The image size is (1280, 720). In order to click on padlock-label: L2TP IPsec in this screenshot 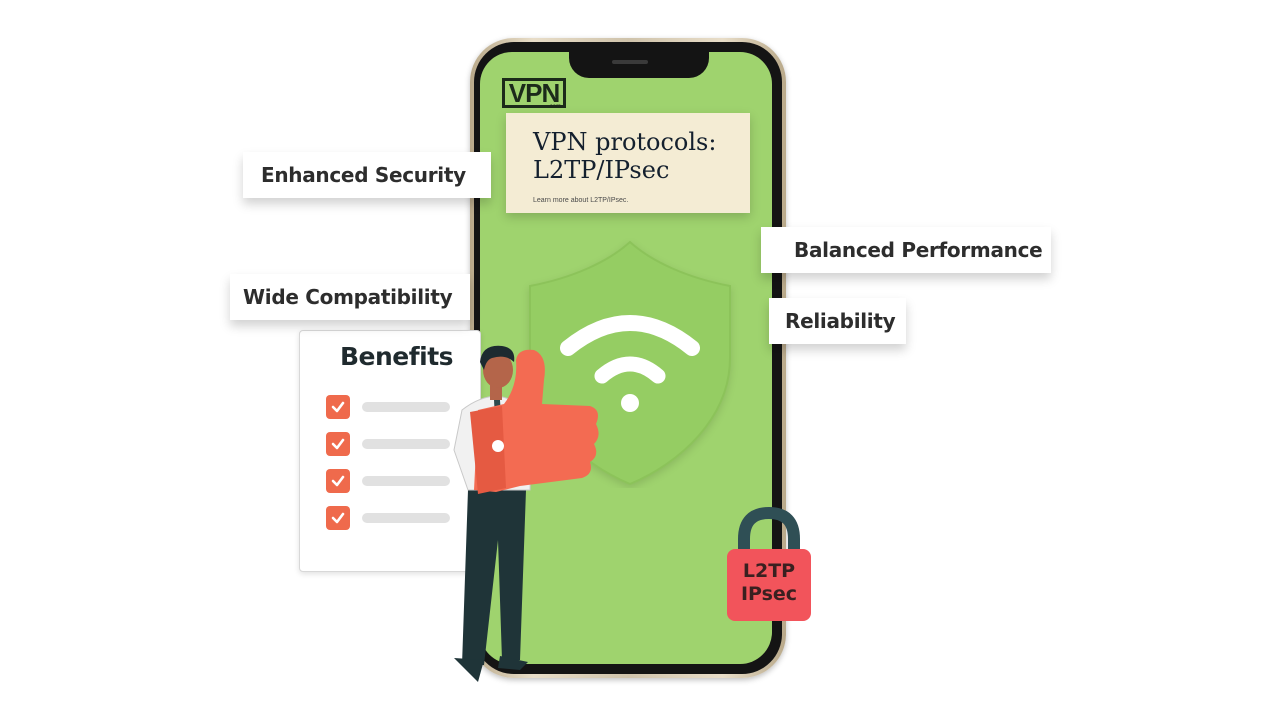, I will do `click(769, 583)`.